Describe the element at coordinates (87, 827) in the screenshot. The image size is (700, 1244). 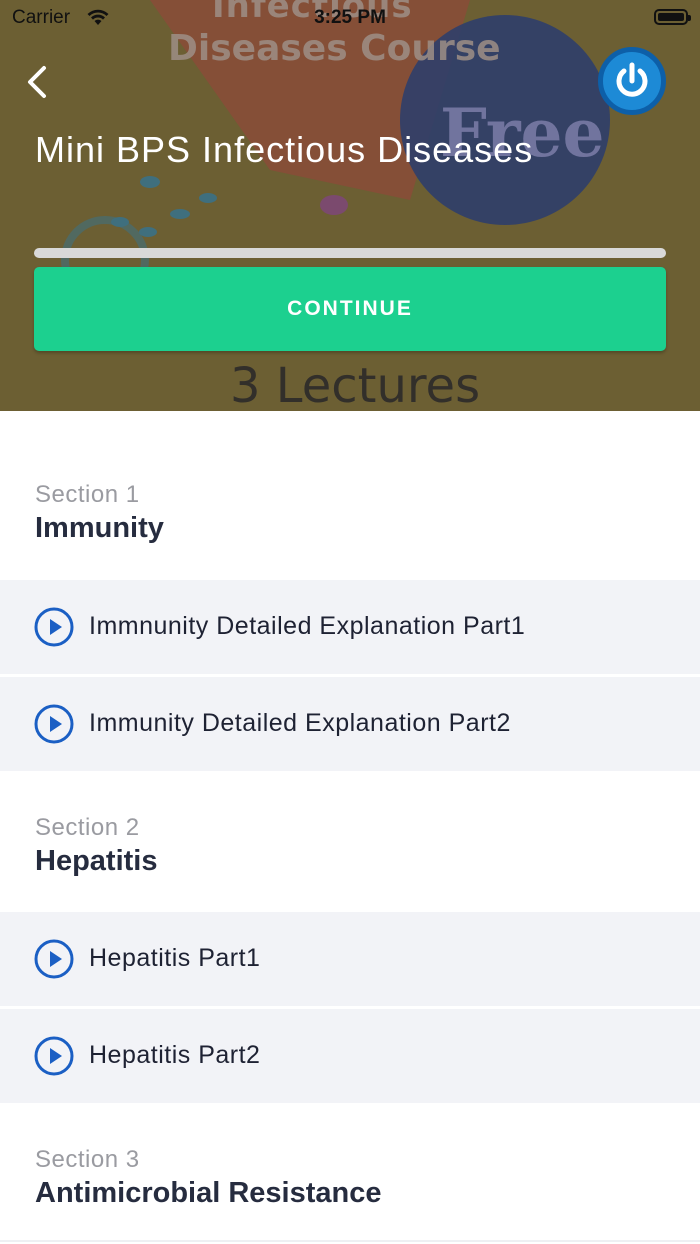
I see `section-number: Section 2` at that location.